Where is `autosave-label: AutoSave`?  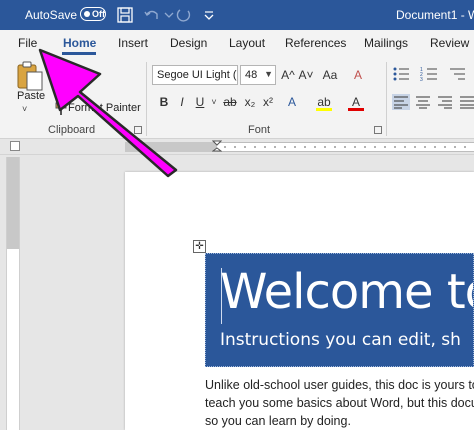
autosave-label: AutoSave is located at coordinates (51, 15).